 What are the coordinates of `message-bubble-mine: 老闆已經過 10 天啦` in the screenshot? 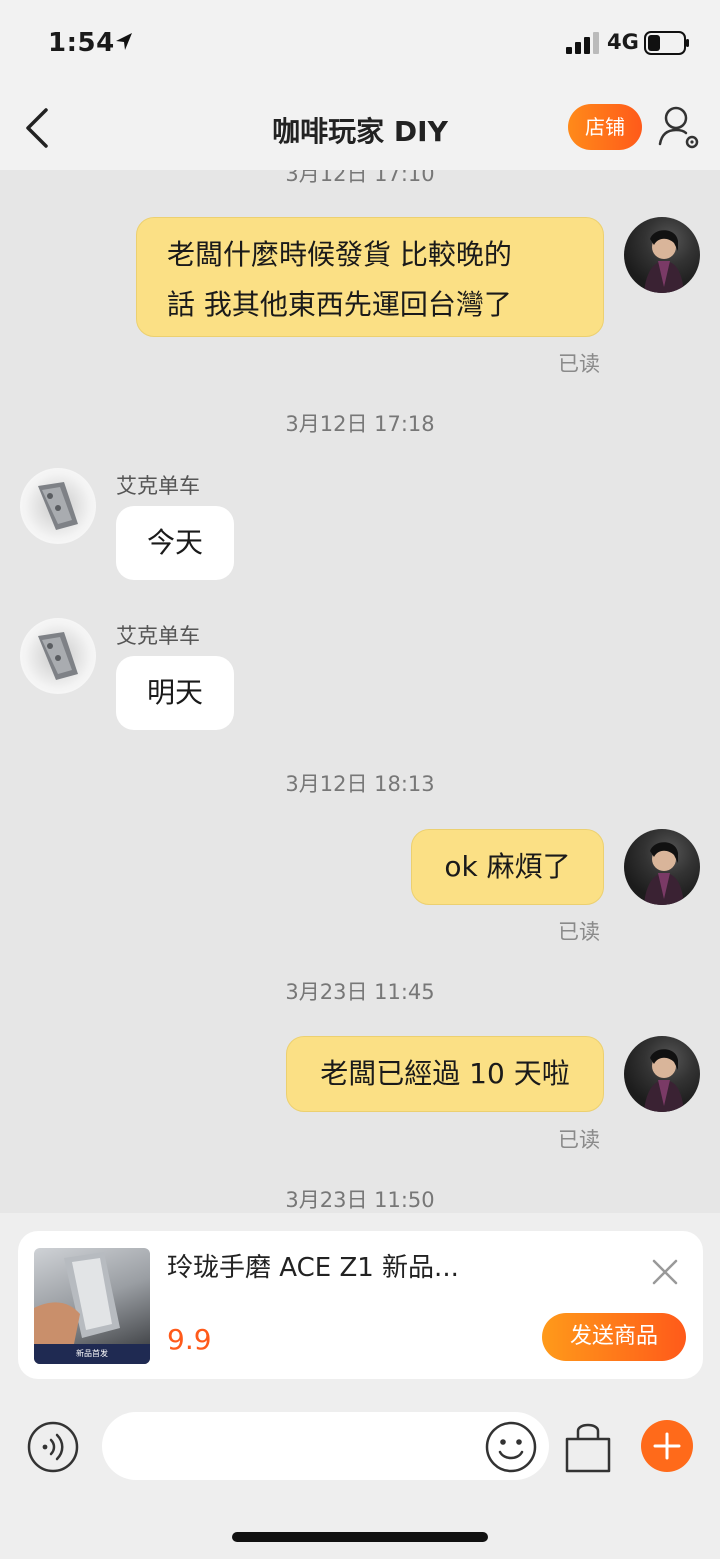 It's located at (445, 1074).